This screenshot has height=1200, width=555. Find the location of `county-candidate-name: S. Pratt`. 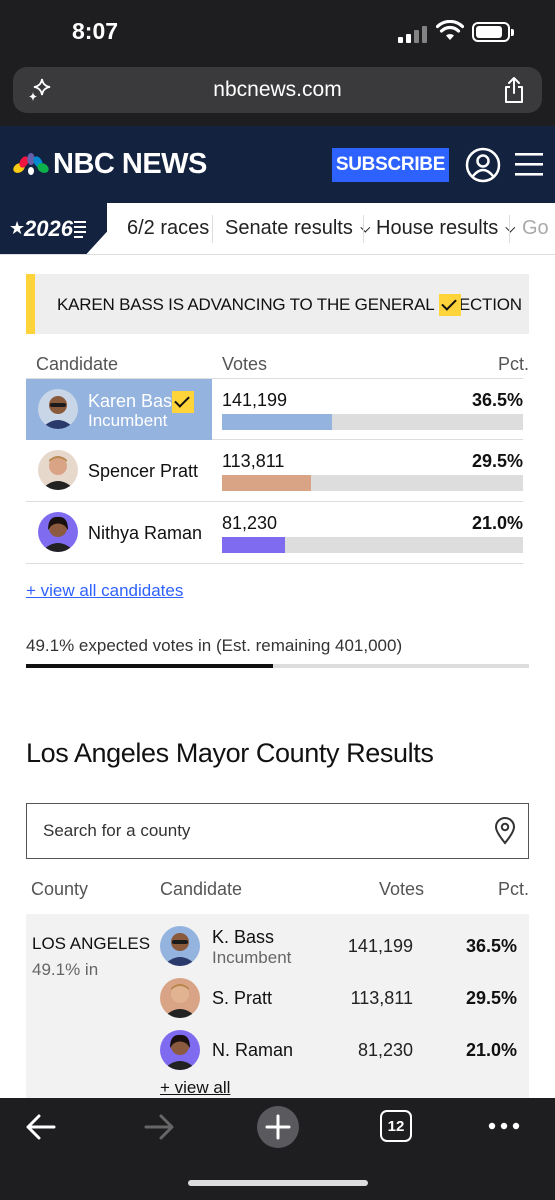

county-candidate-name: S. Pratt is located at coordinates (242, 998).